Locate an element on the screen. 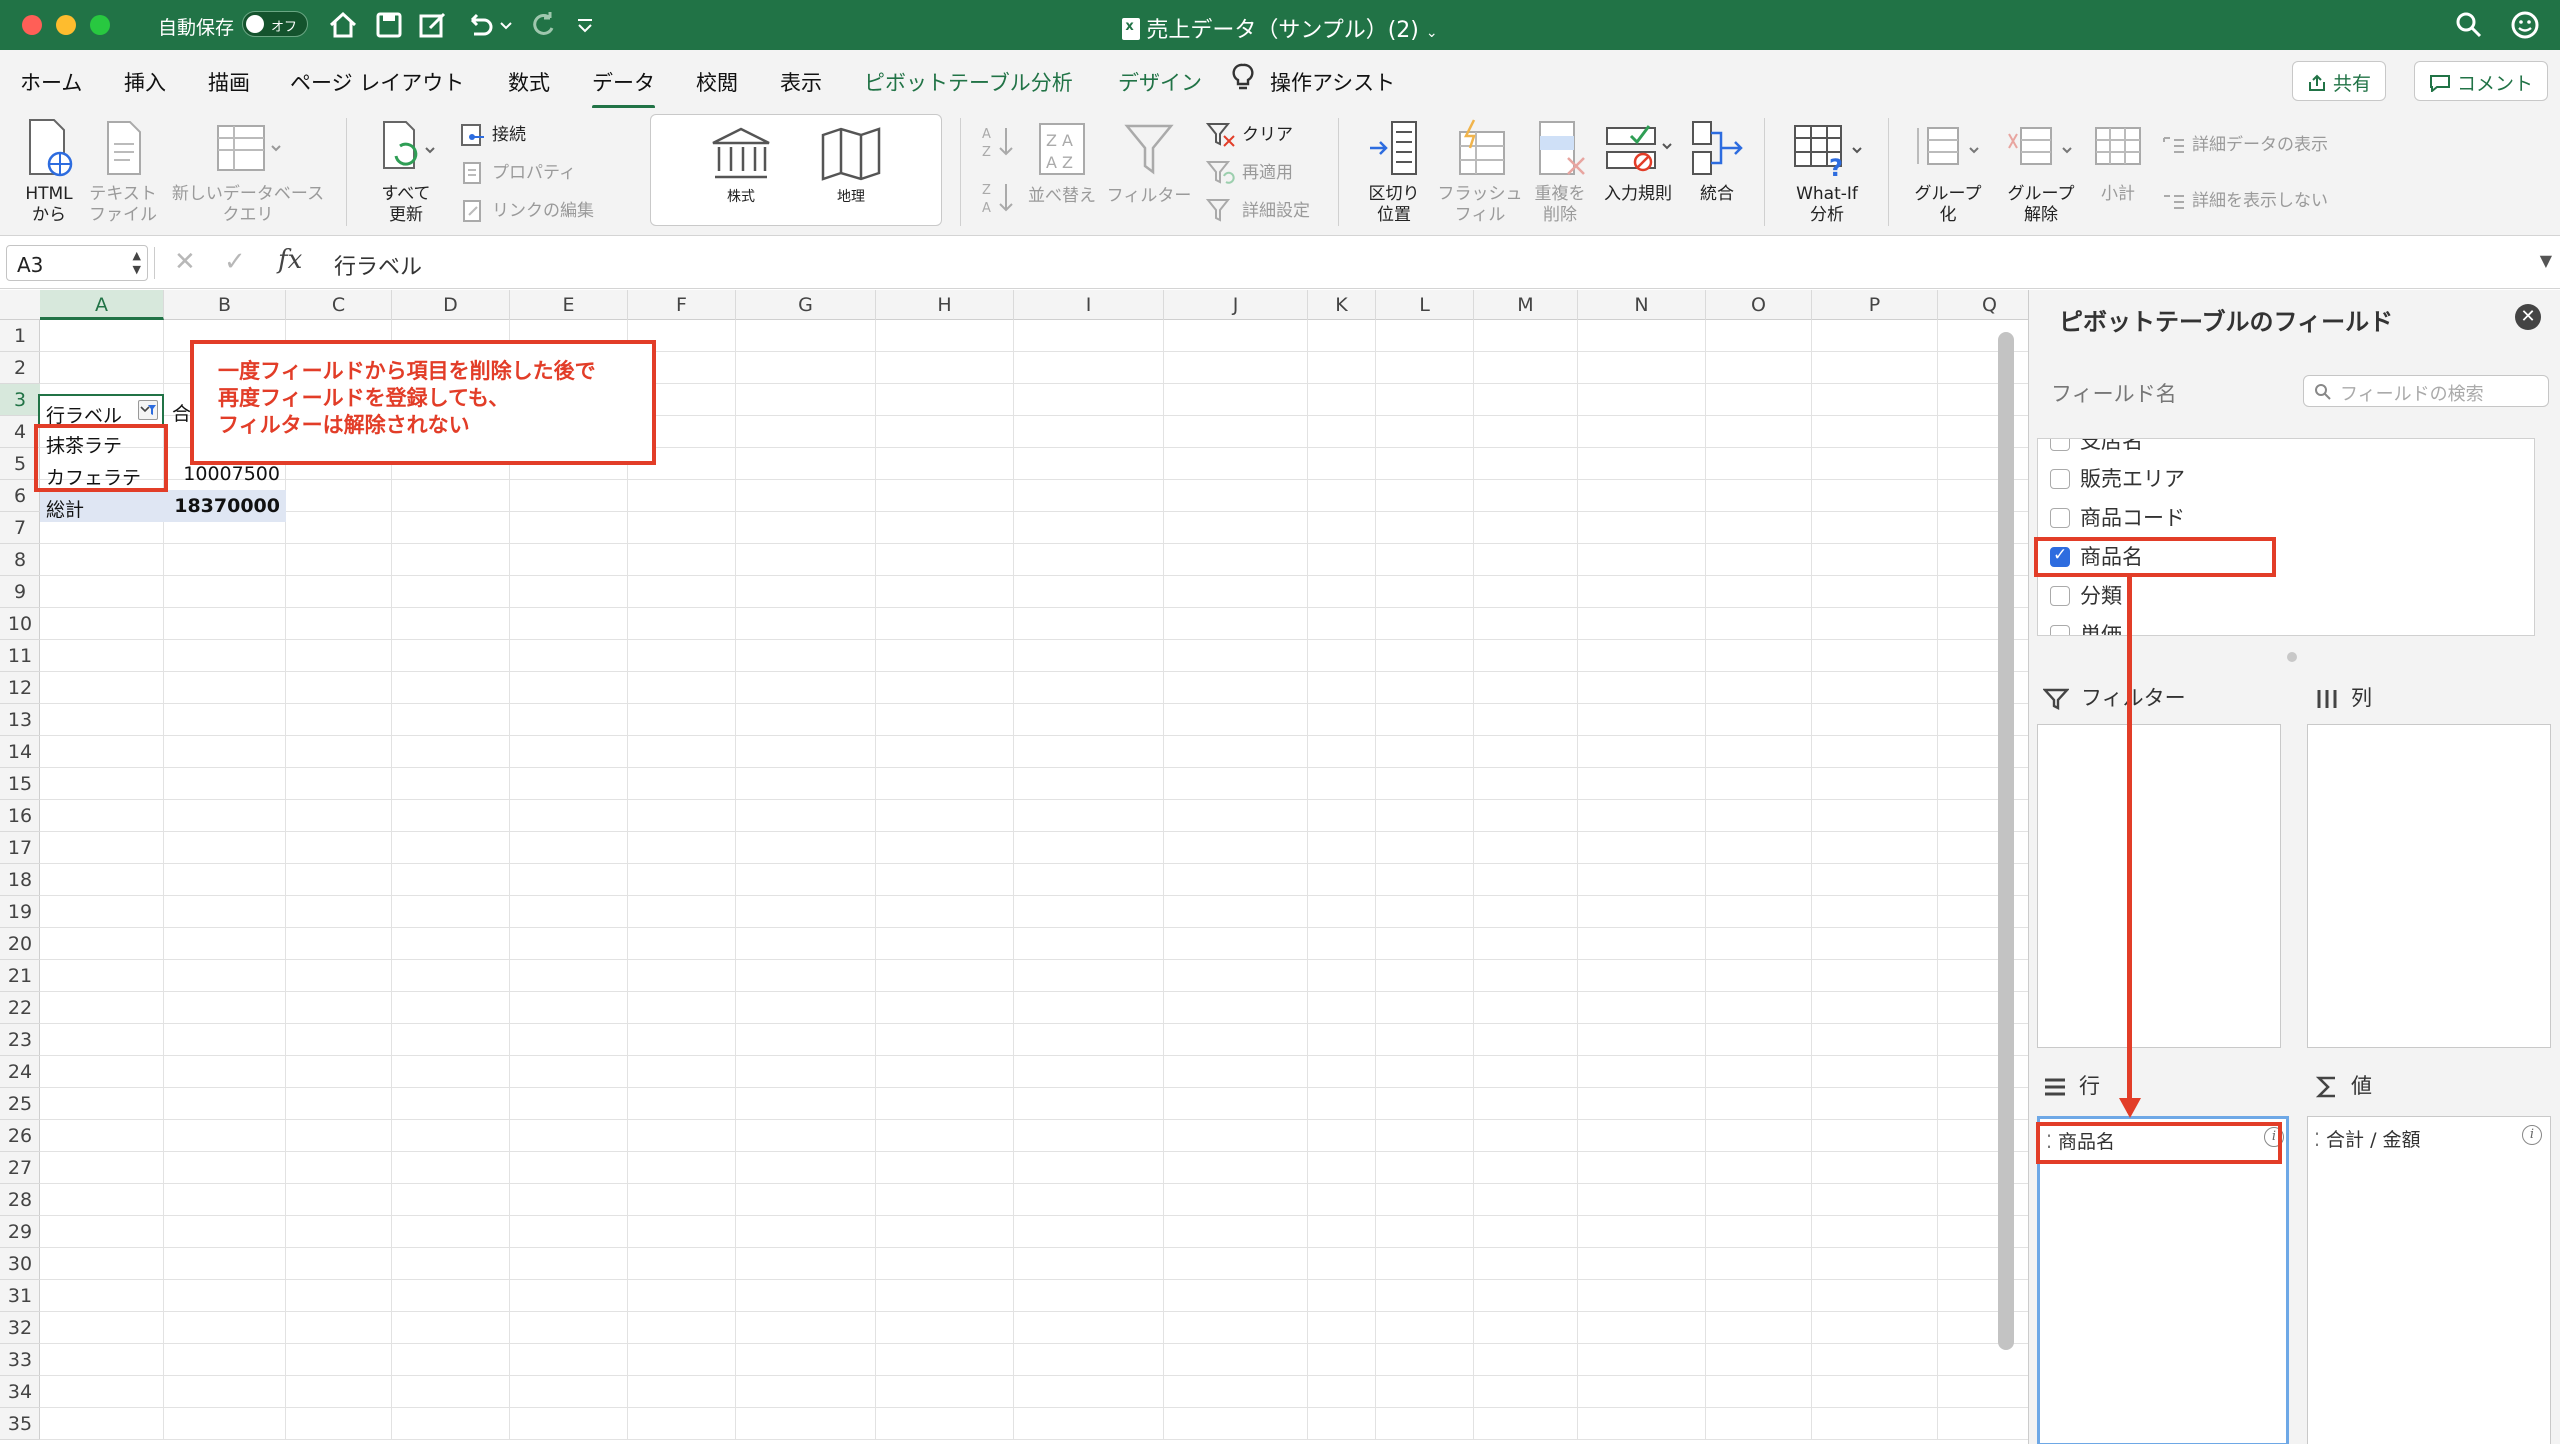 This screenshot has width=2560, height=1444. field-item: 分類 is located at coordinates (2086, 597).